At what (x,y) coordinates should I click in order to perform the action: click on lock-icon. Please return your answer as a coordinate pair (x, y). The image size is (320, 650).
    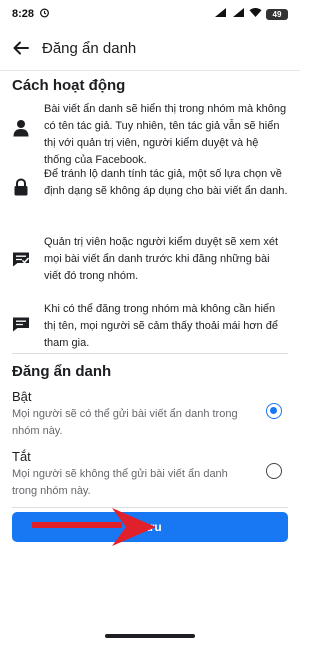
    Looking at the image, I should click on (21, 187).